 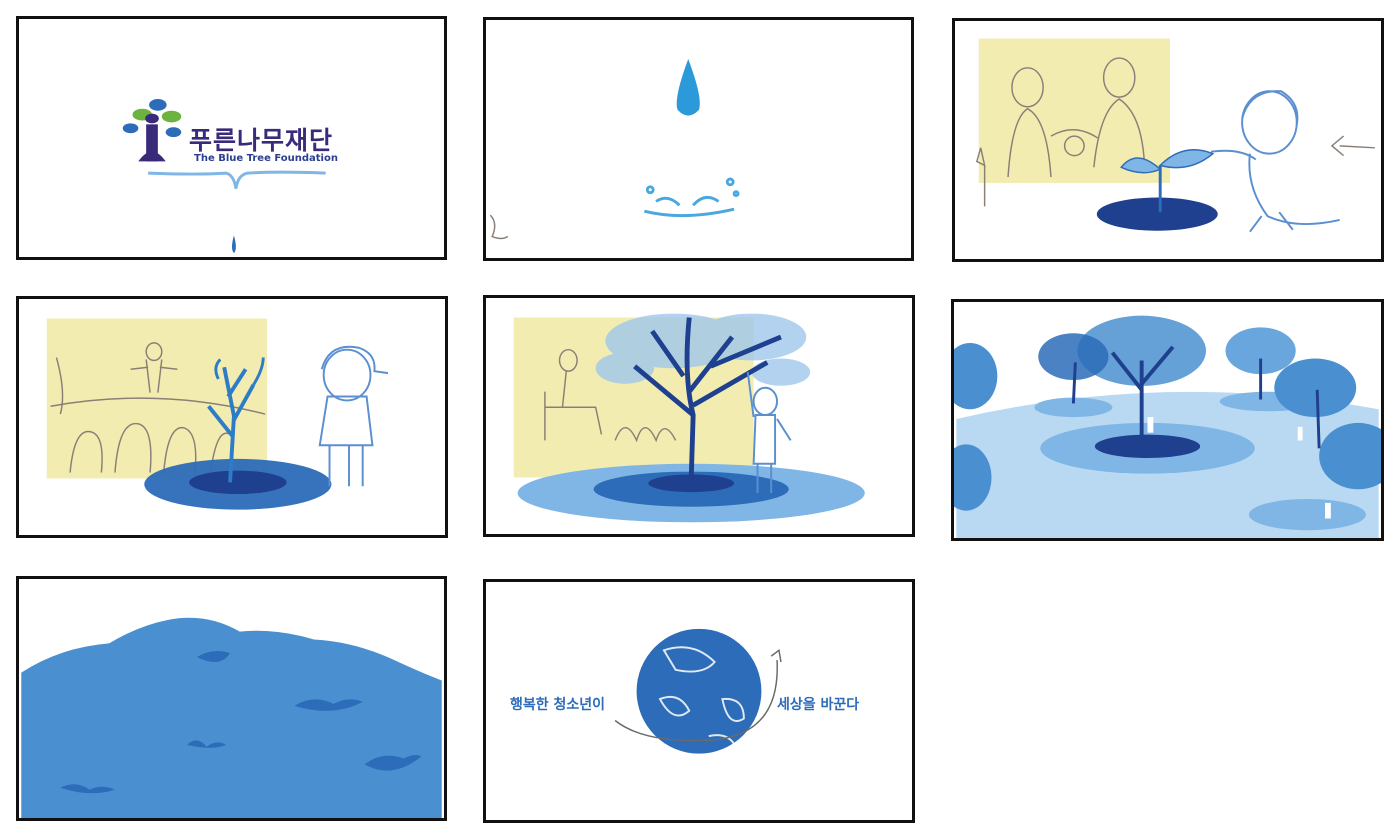 What do you see at coordinates (692, 197) in the screenshot?
I see `splash-illustration` at bounding box center [692, 197].